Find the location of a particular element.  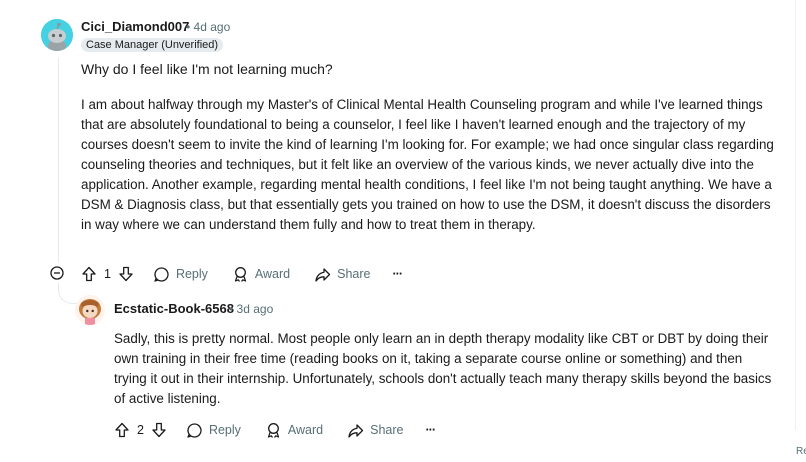

collapse-button is located at coordinates (57, 273).